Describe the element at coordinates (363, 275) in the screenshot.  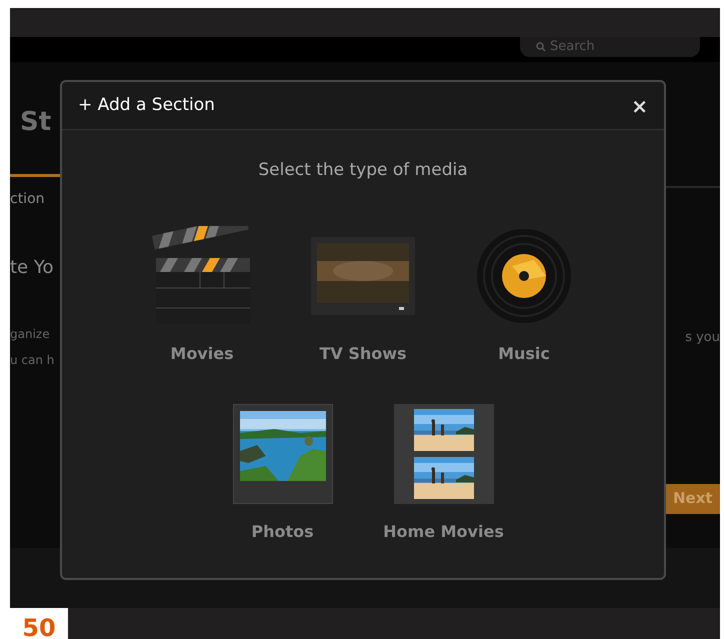
I see `tv-icon` at that location.